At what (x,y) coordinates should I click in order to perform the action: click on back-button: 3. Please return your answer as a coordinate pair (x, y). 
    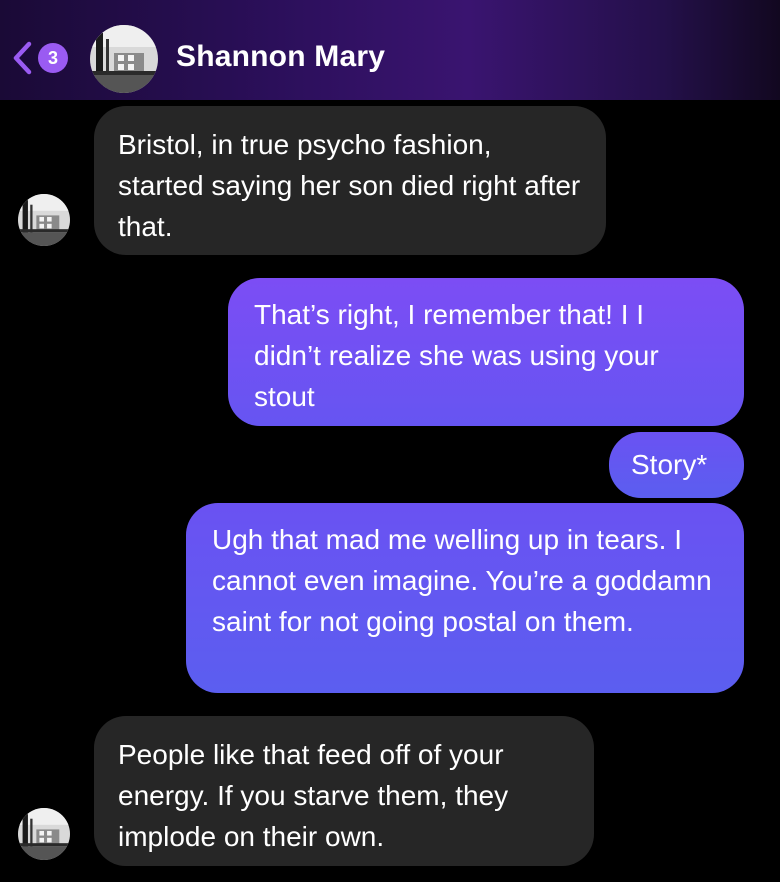
    Looking at the image, I should click on (42, 58).